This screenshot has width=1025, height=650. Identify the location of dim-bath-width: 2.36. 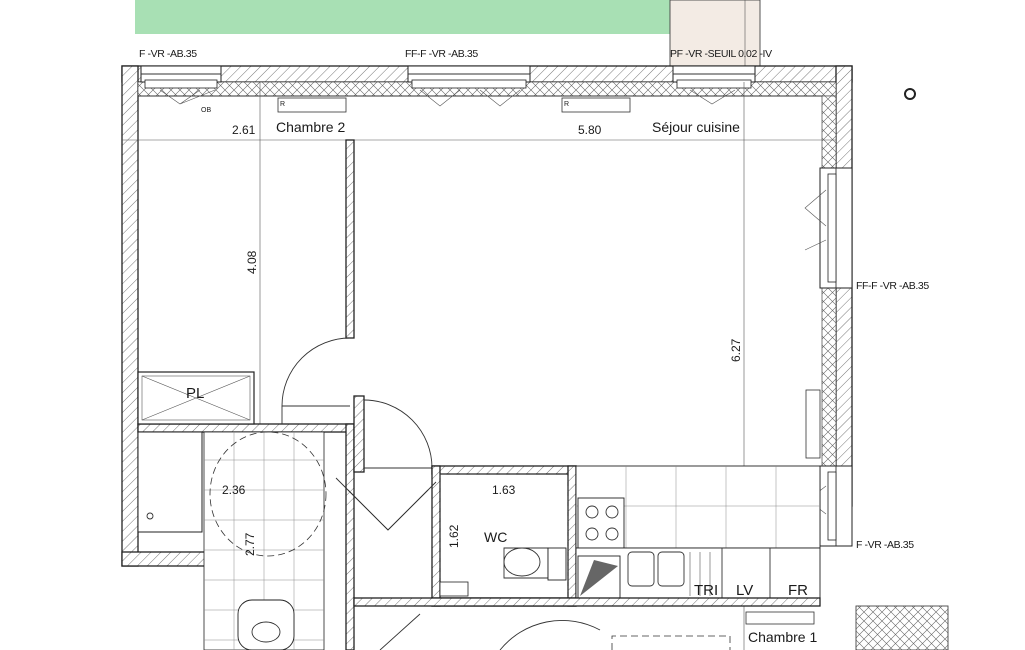
(234, 490).